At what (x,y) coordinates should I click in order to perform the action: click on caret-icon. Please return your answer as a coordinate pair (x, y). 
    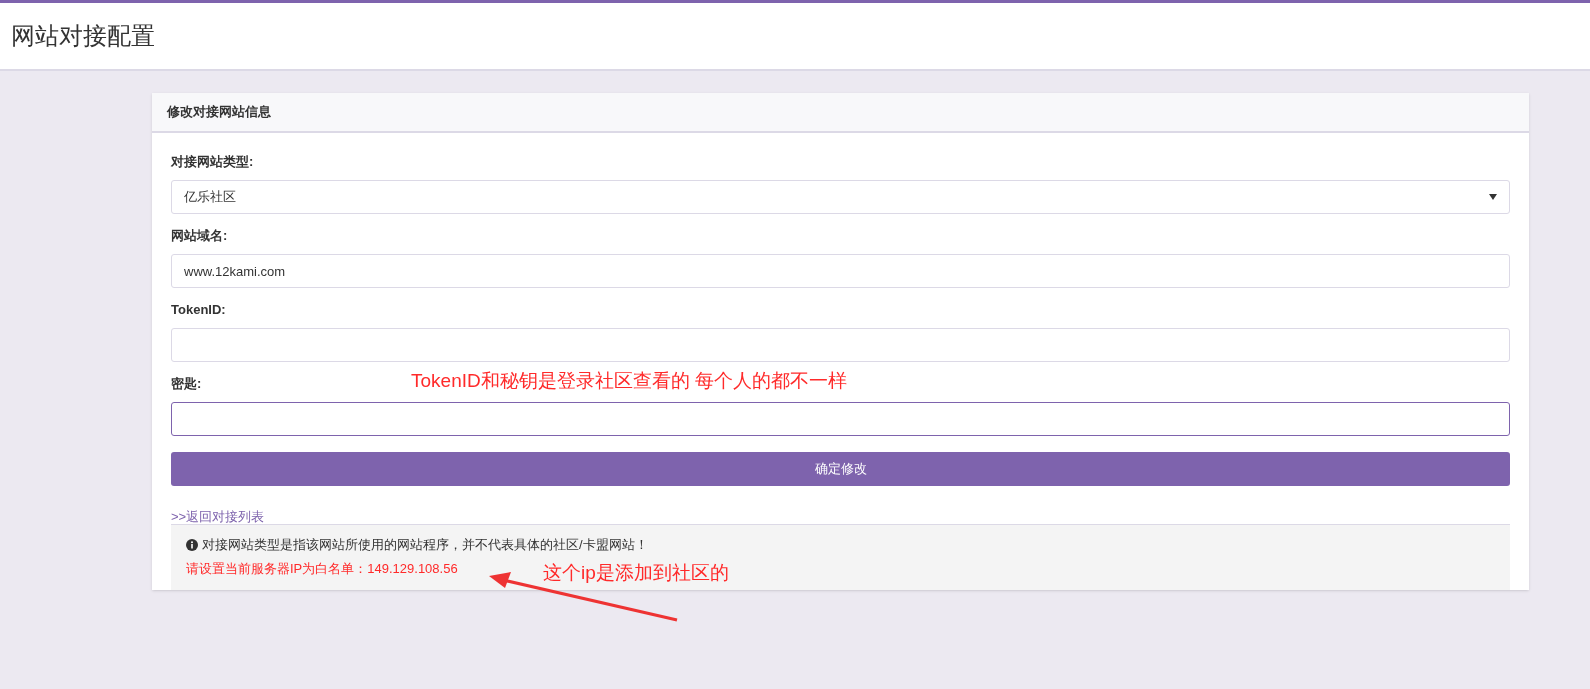
    Looking at the image, I should click on (1493, 197).